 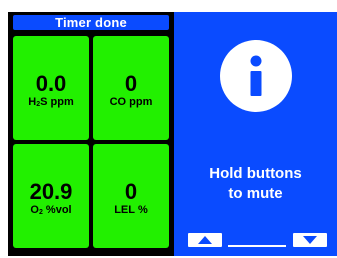 I want to click on reading-tile-co: 0 CO ppm, so click(x=131, y=88).